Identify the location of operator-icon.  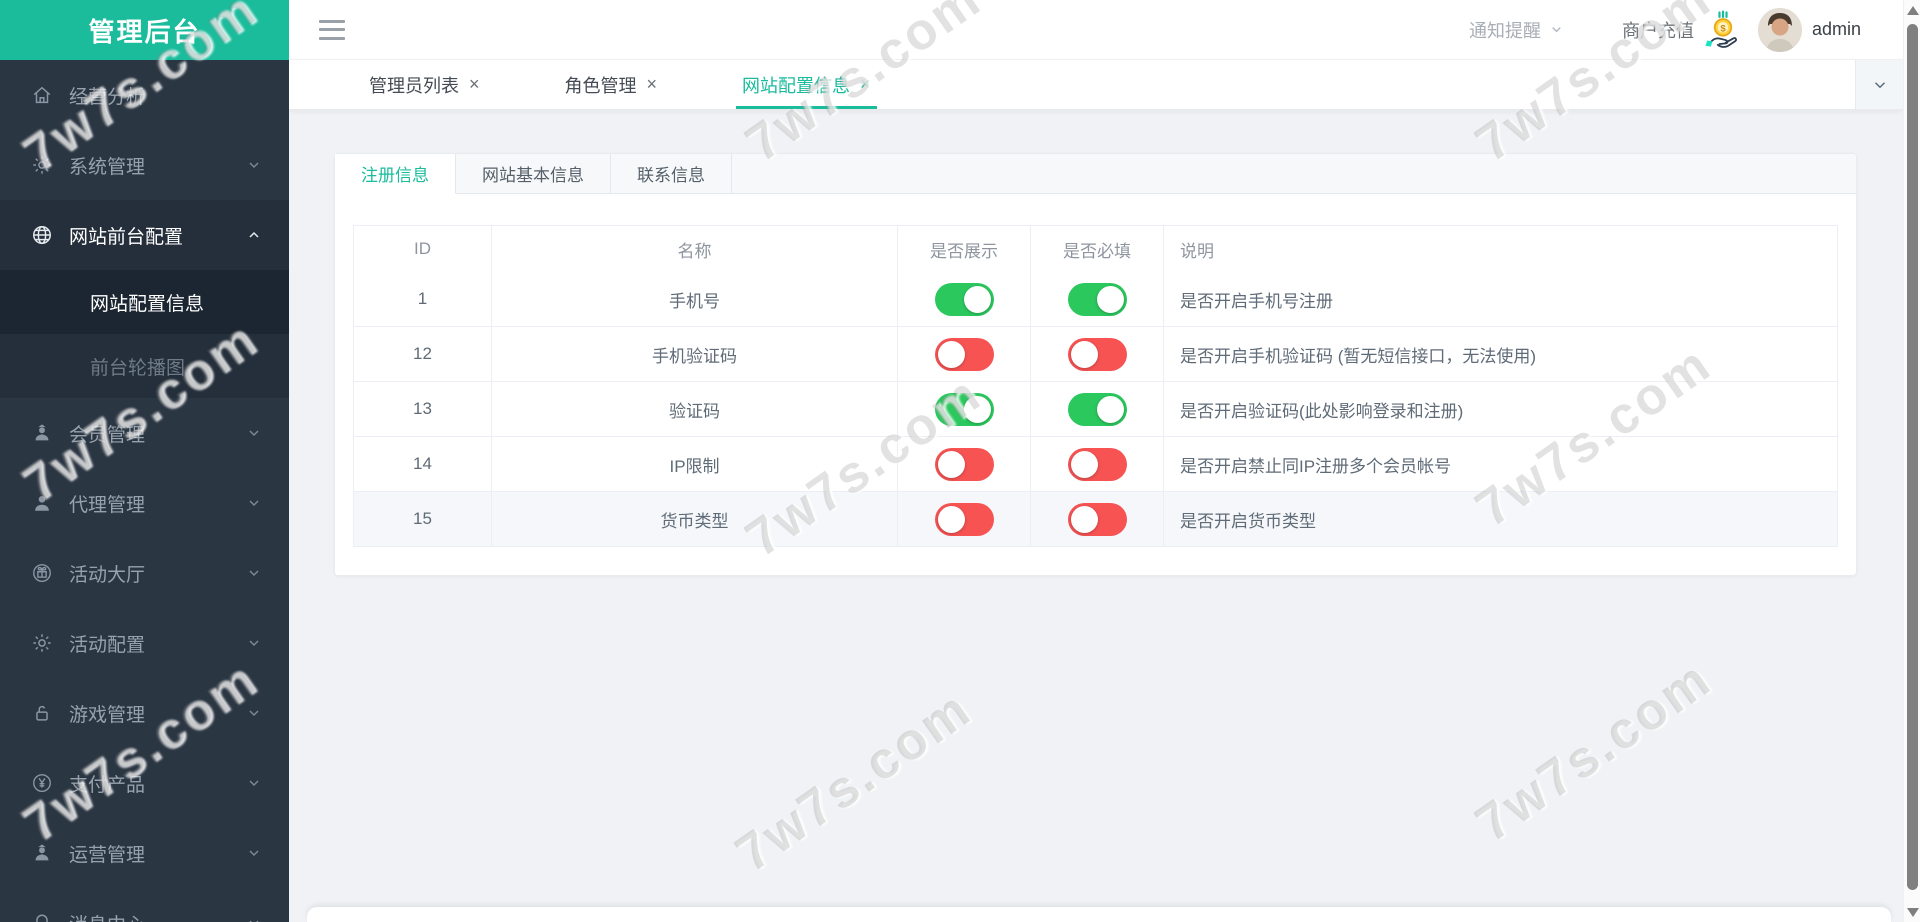
(42, 853).